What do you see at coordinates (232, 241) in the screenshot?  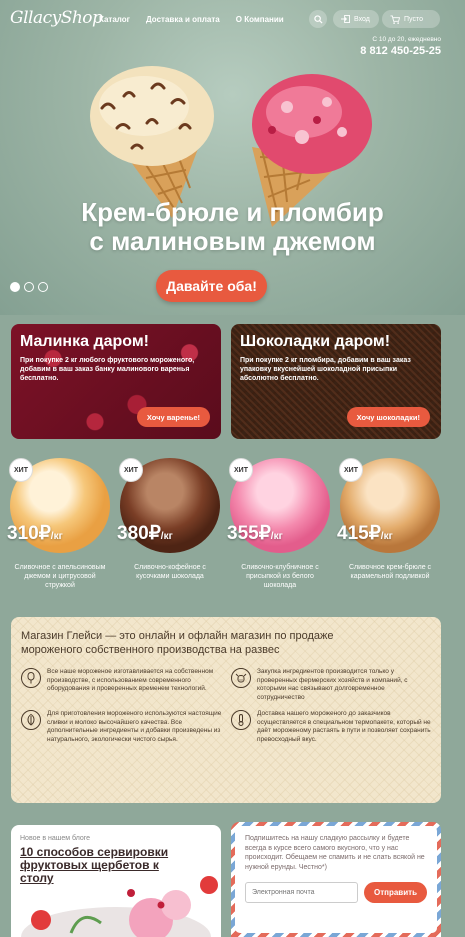 I see `hero-title-line2: с малиновым джемом` at bounding box center [232, 241].